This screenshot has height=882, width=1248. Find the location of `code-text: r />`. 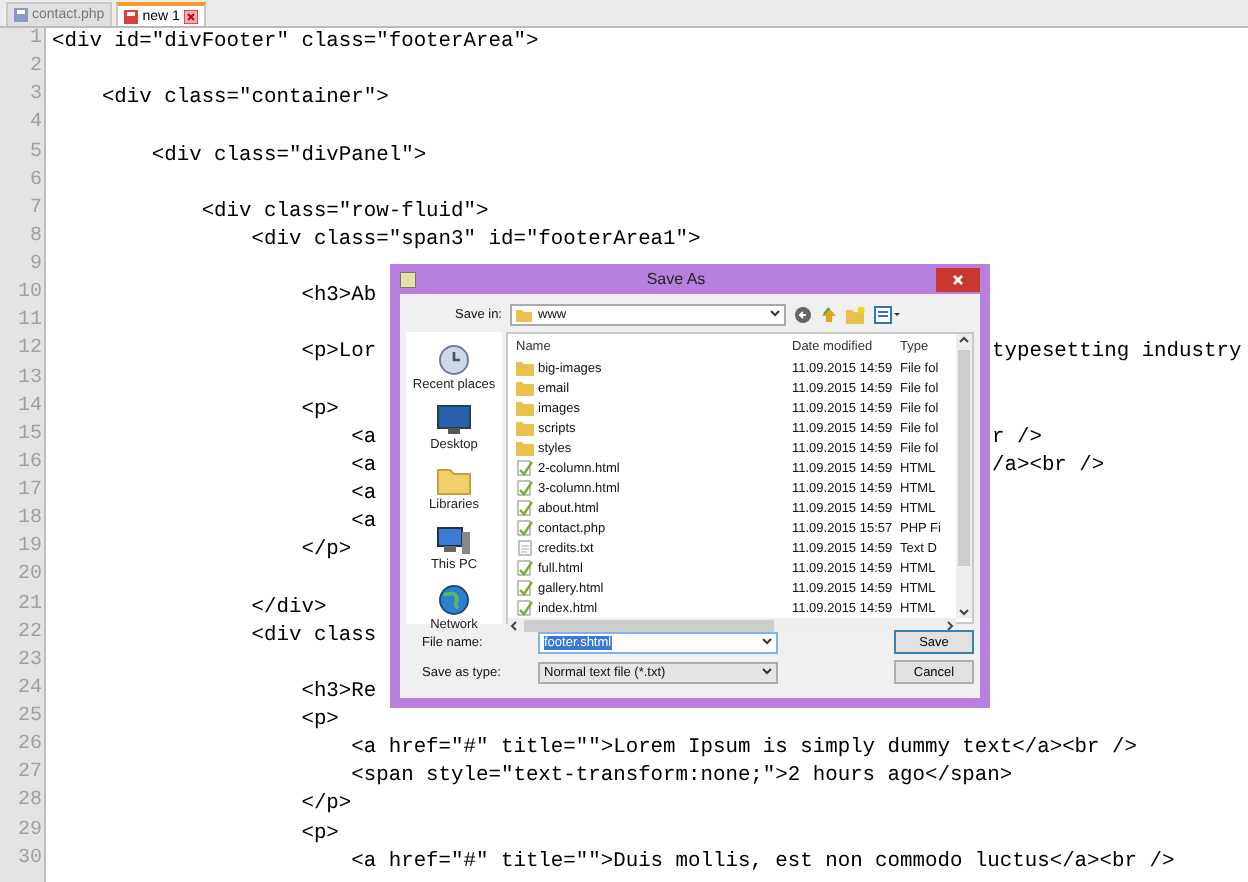

code-text: r /> is located at coordinates (1017, 437).